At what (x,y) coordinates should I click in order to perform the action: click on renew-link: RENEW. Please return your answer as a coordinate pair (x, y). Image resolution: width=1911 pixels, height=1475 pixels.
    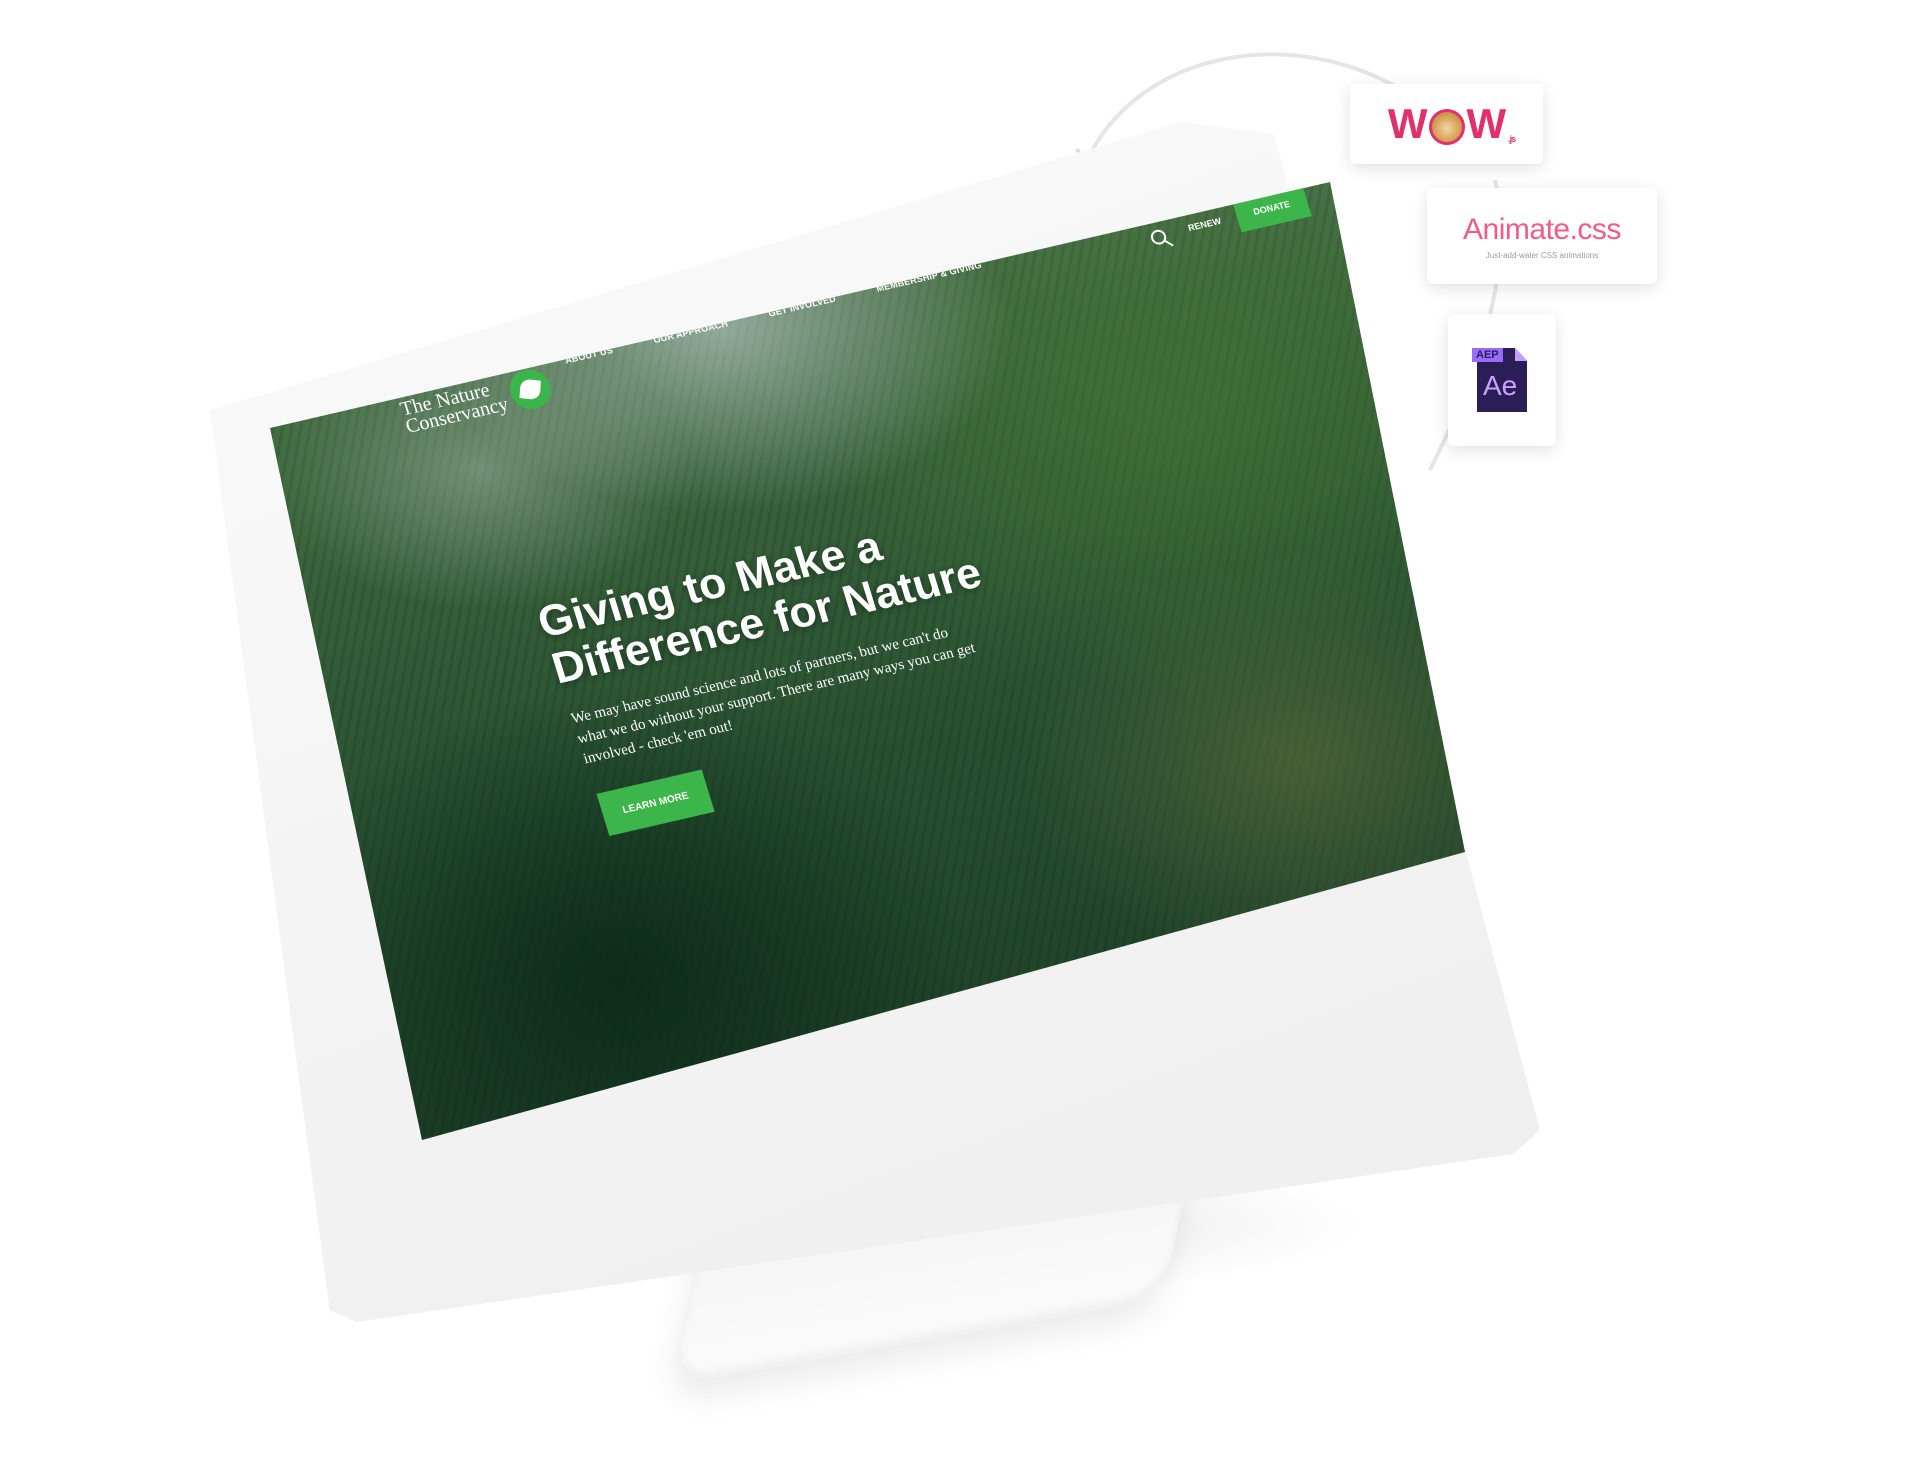
    Looking at the image, I should click on (1205, 224).